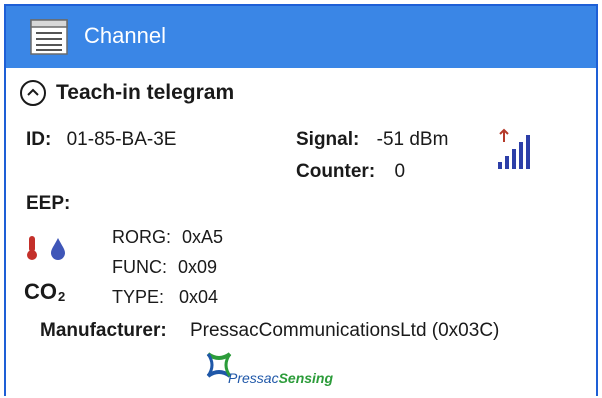 The width and height of the screenshot is (602, 398). I want to click on signal-strength-icon, so click(514, 148).